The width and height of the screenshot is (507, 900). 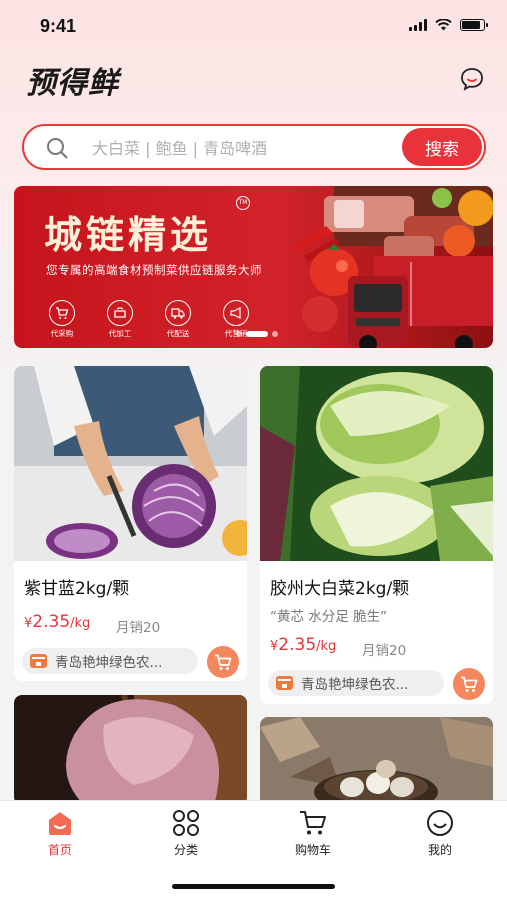 I want to click on search-icon, so click(x=57, y=148).